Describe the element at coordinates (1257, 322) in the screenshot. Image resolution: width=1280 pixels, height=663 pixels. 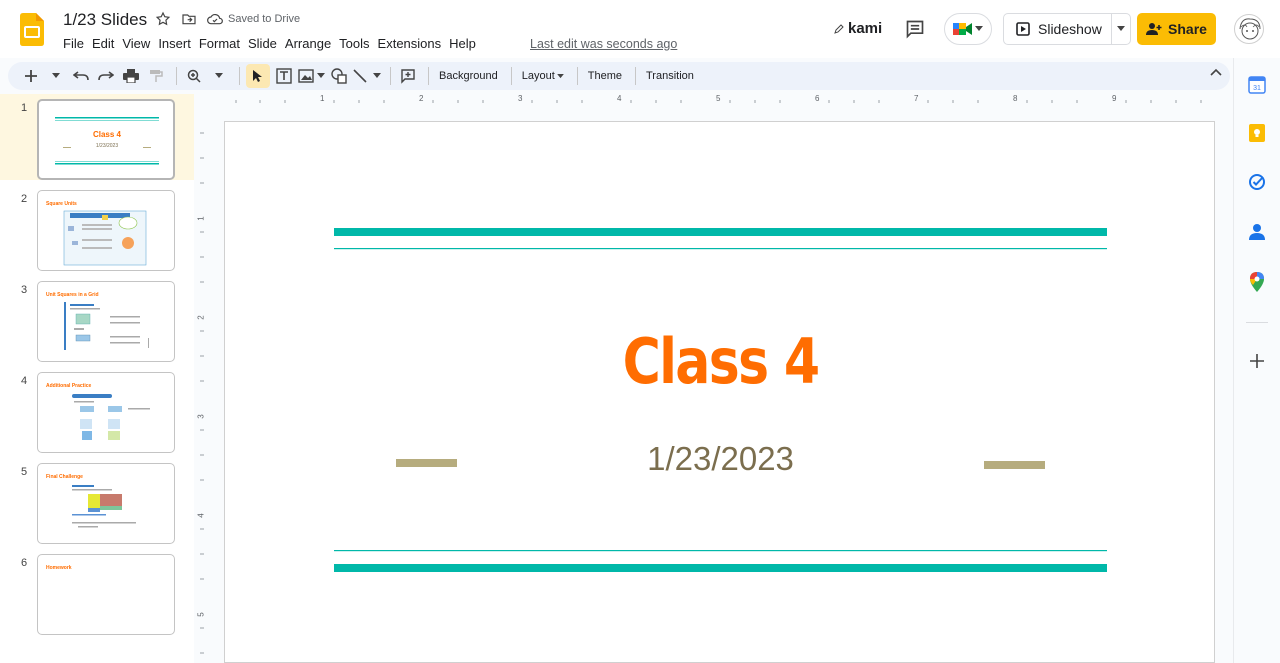
I see `side-panel-divider` at that location.